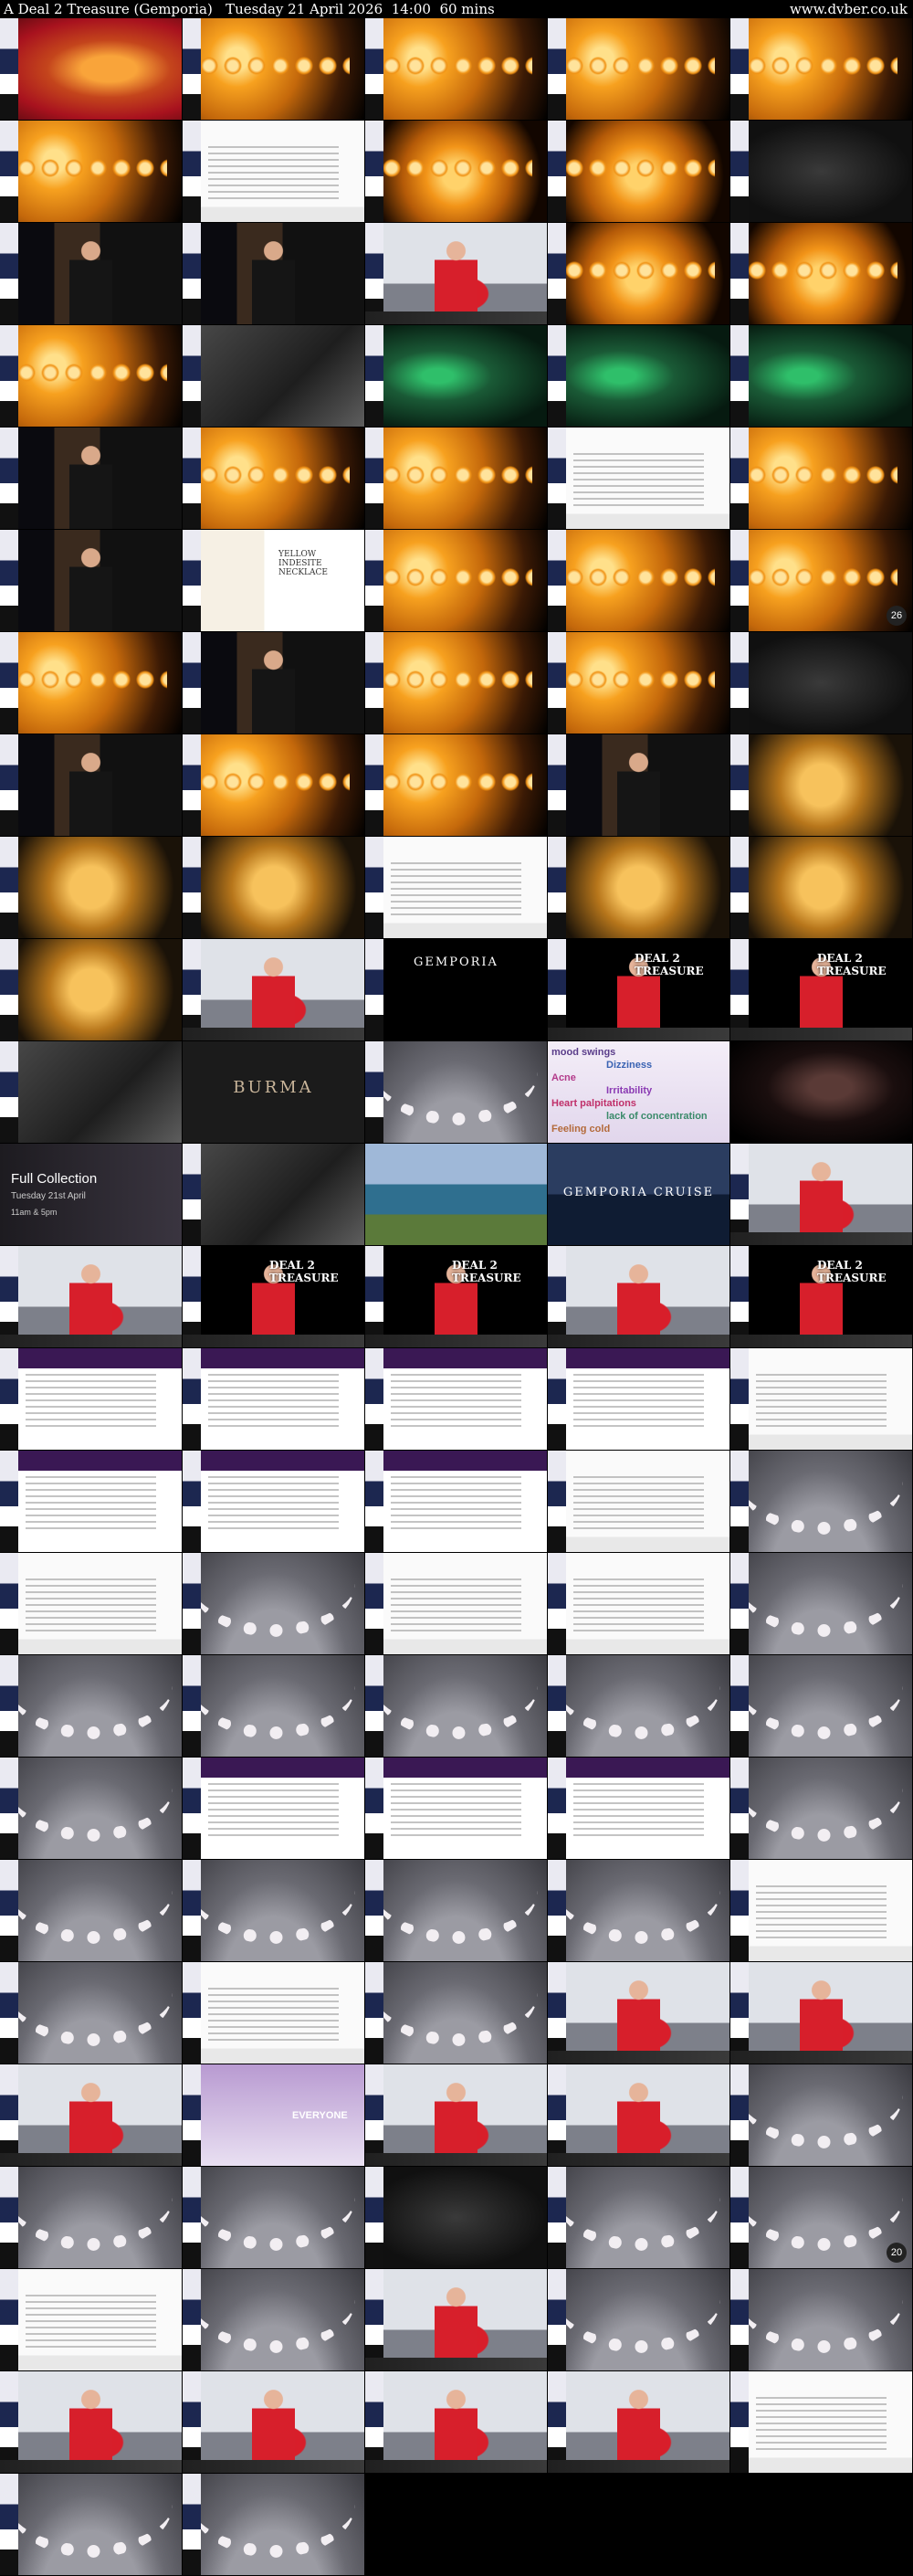 The height and width of the screenshot is (2576, 913). I want to click on video-thumbnail: EVERYONE, so click(273, 2115).